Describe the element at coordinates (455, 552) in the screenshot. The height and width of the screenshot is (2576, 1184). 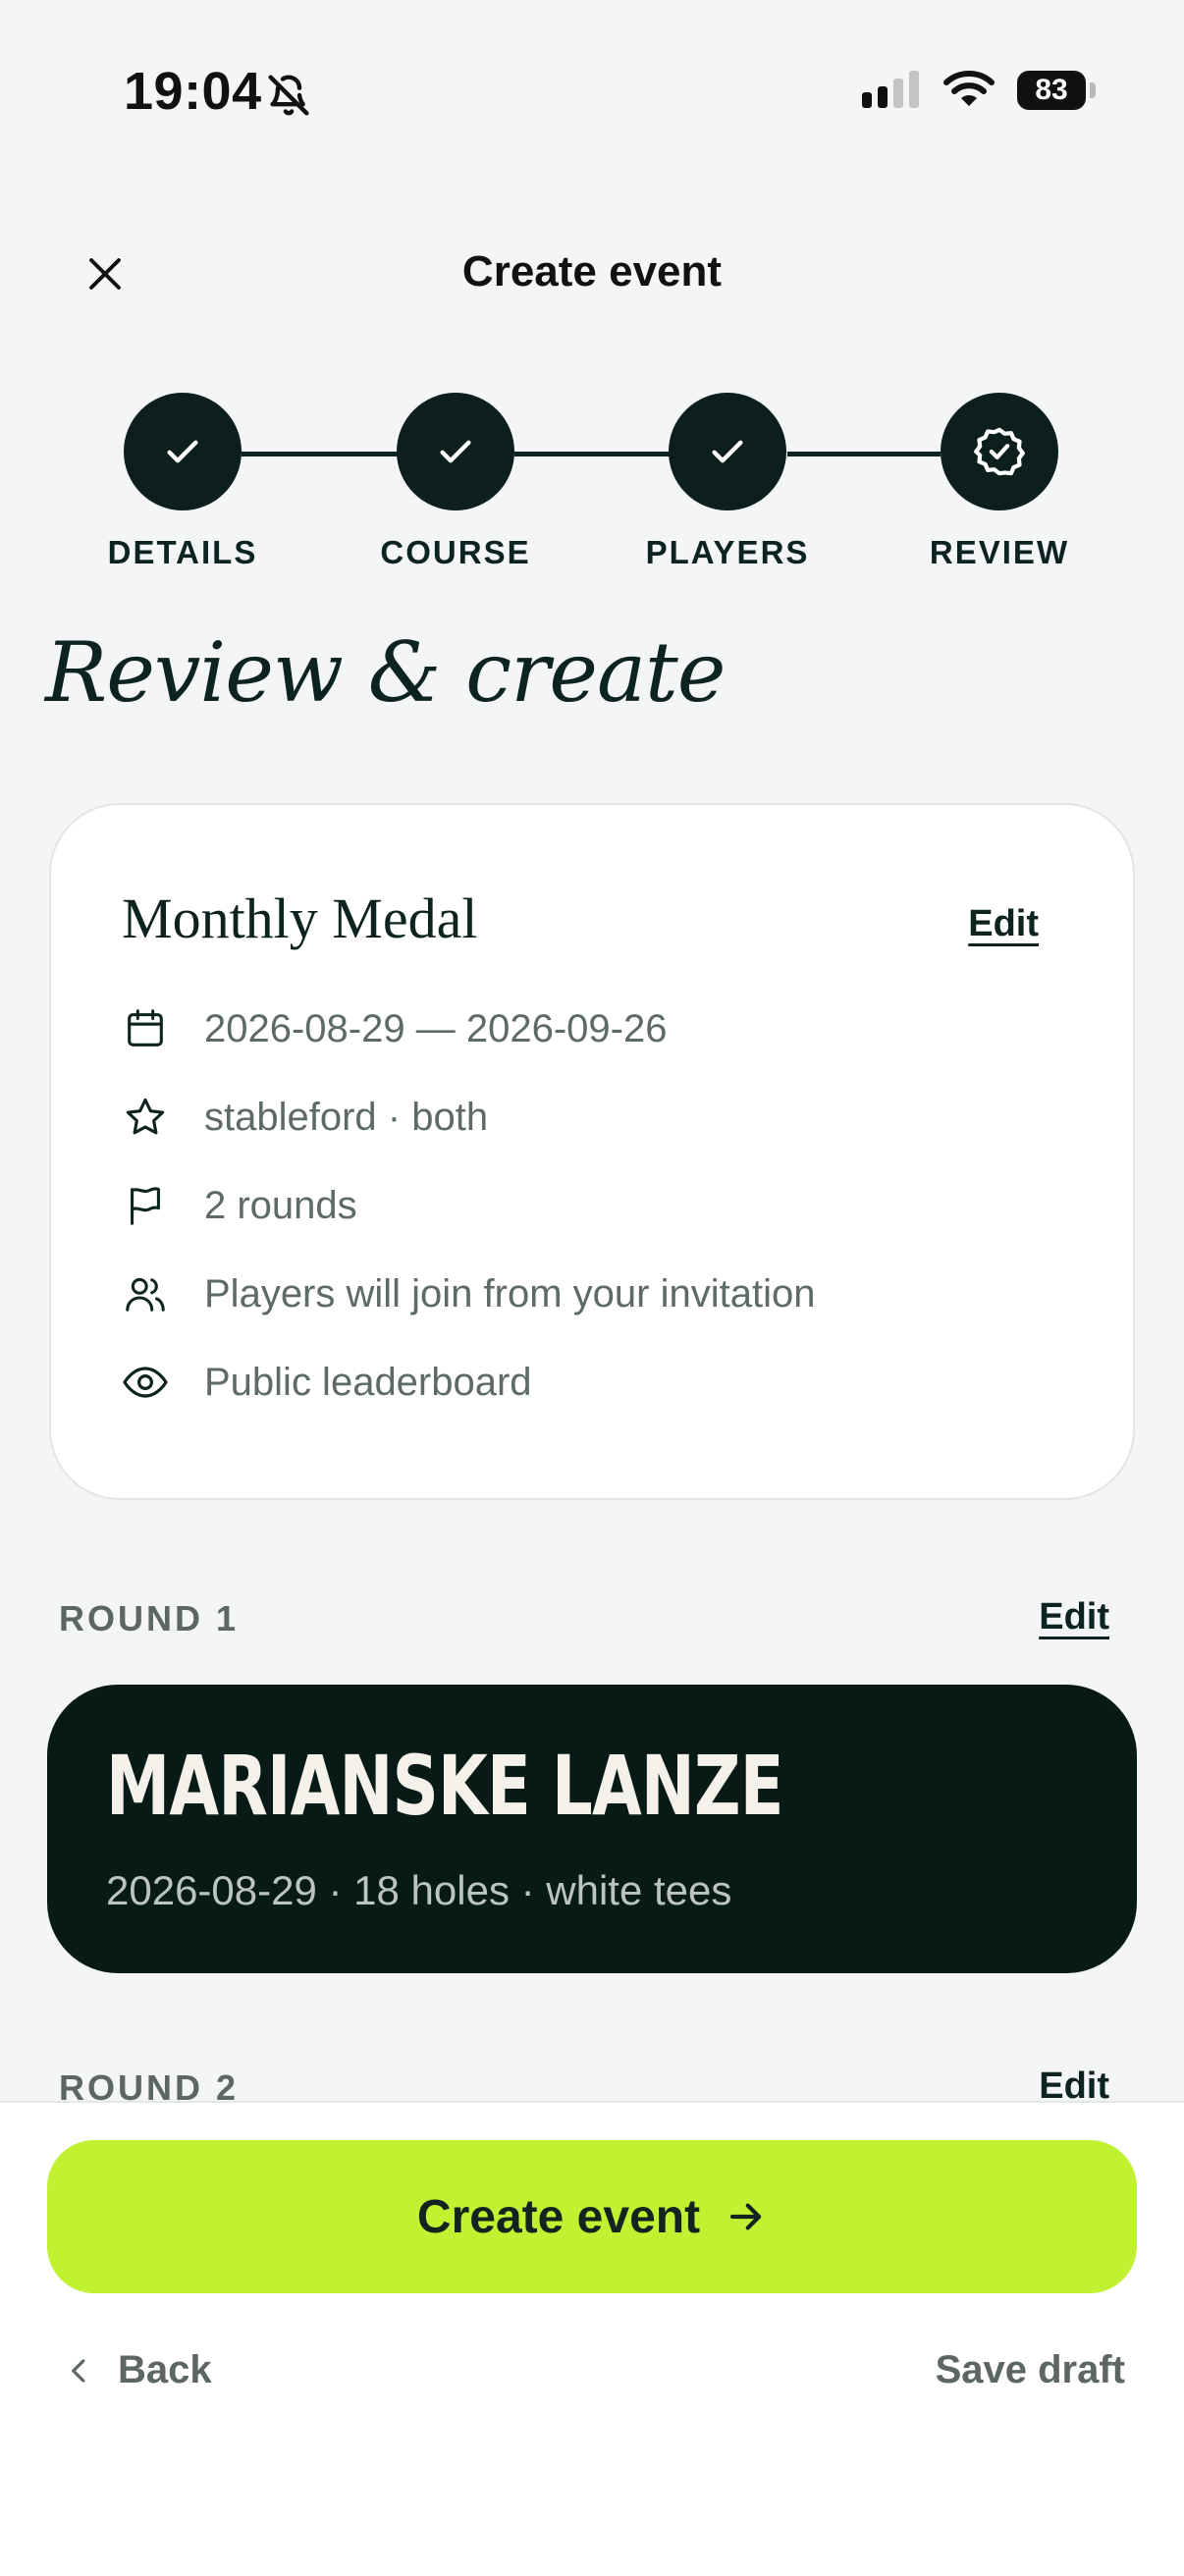
I see `step-label: COURSE` at that location.